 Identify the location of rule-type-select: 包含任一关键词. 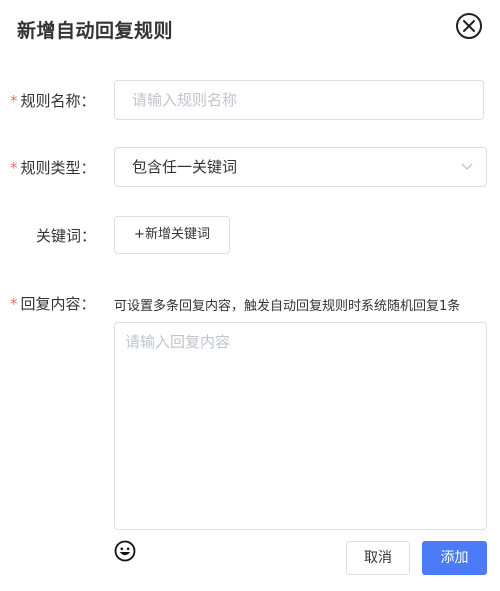
(300, 167).